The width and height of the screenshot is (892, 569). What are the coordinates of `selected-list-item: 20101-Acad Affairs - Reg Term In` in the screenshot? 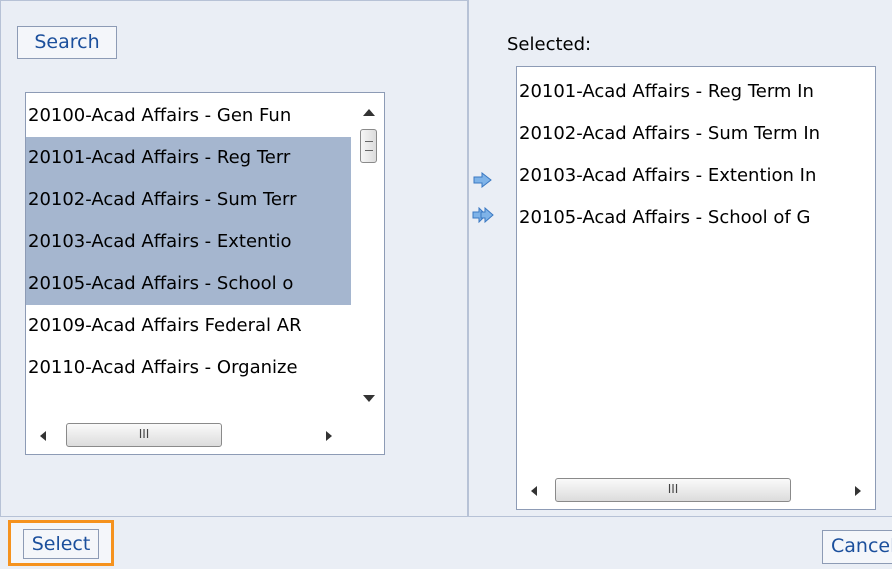 It's located at (696, 92).